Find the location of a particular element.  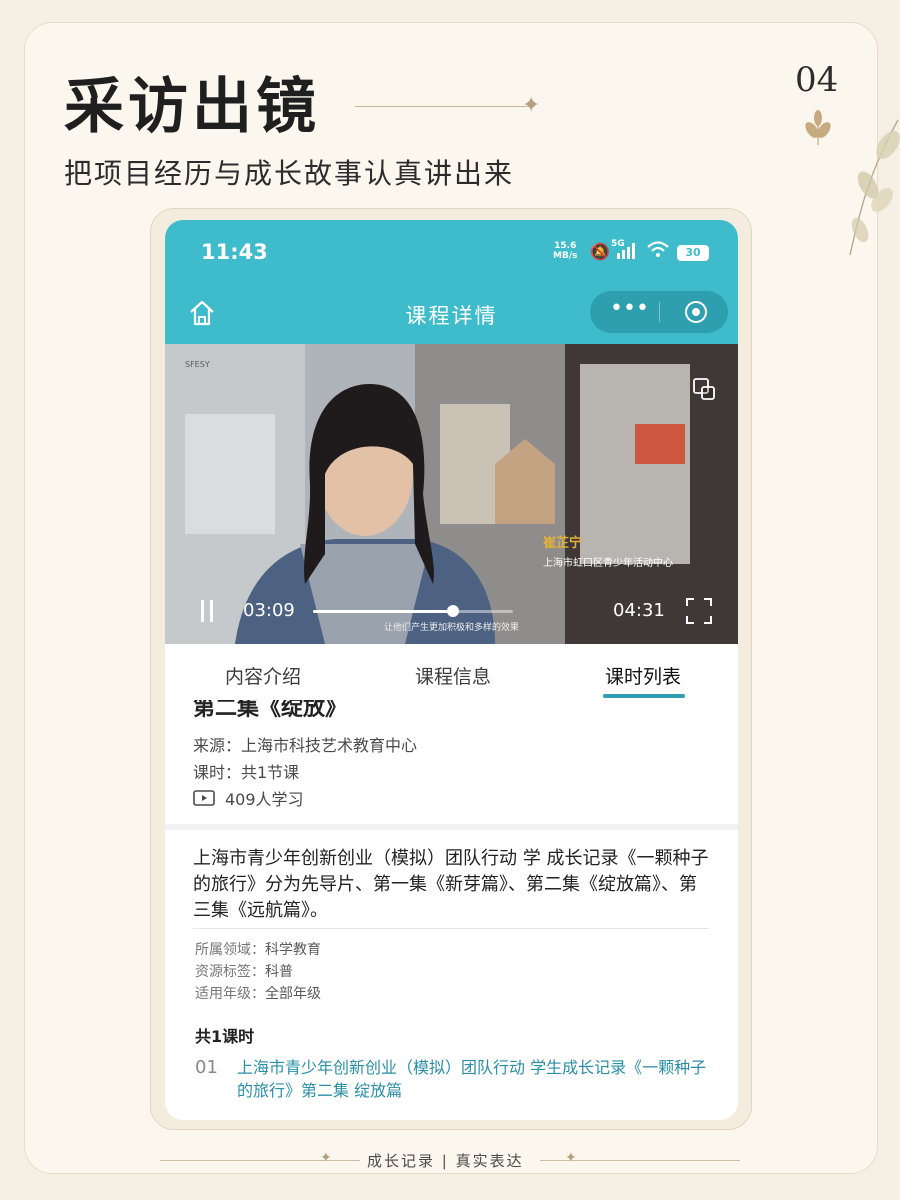

learner-count: 409人学习 is located at coordinates (264, 799).